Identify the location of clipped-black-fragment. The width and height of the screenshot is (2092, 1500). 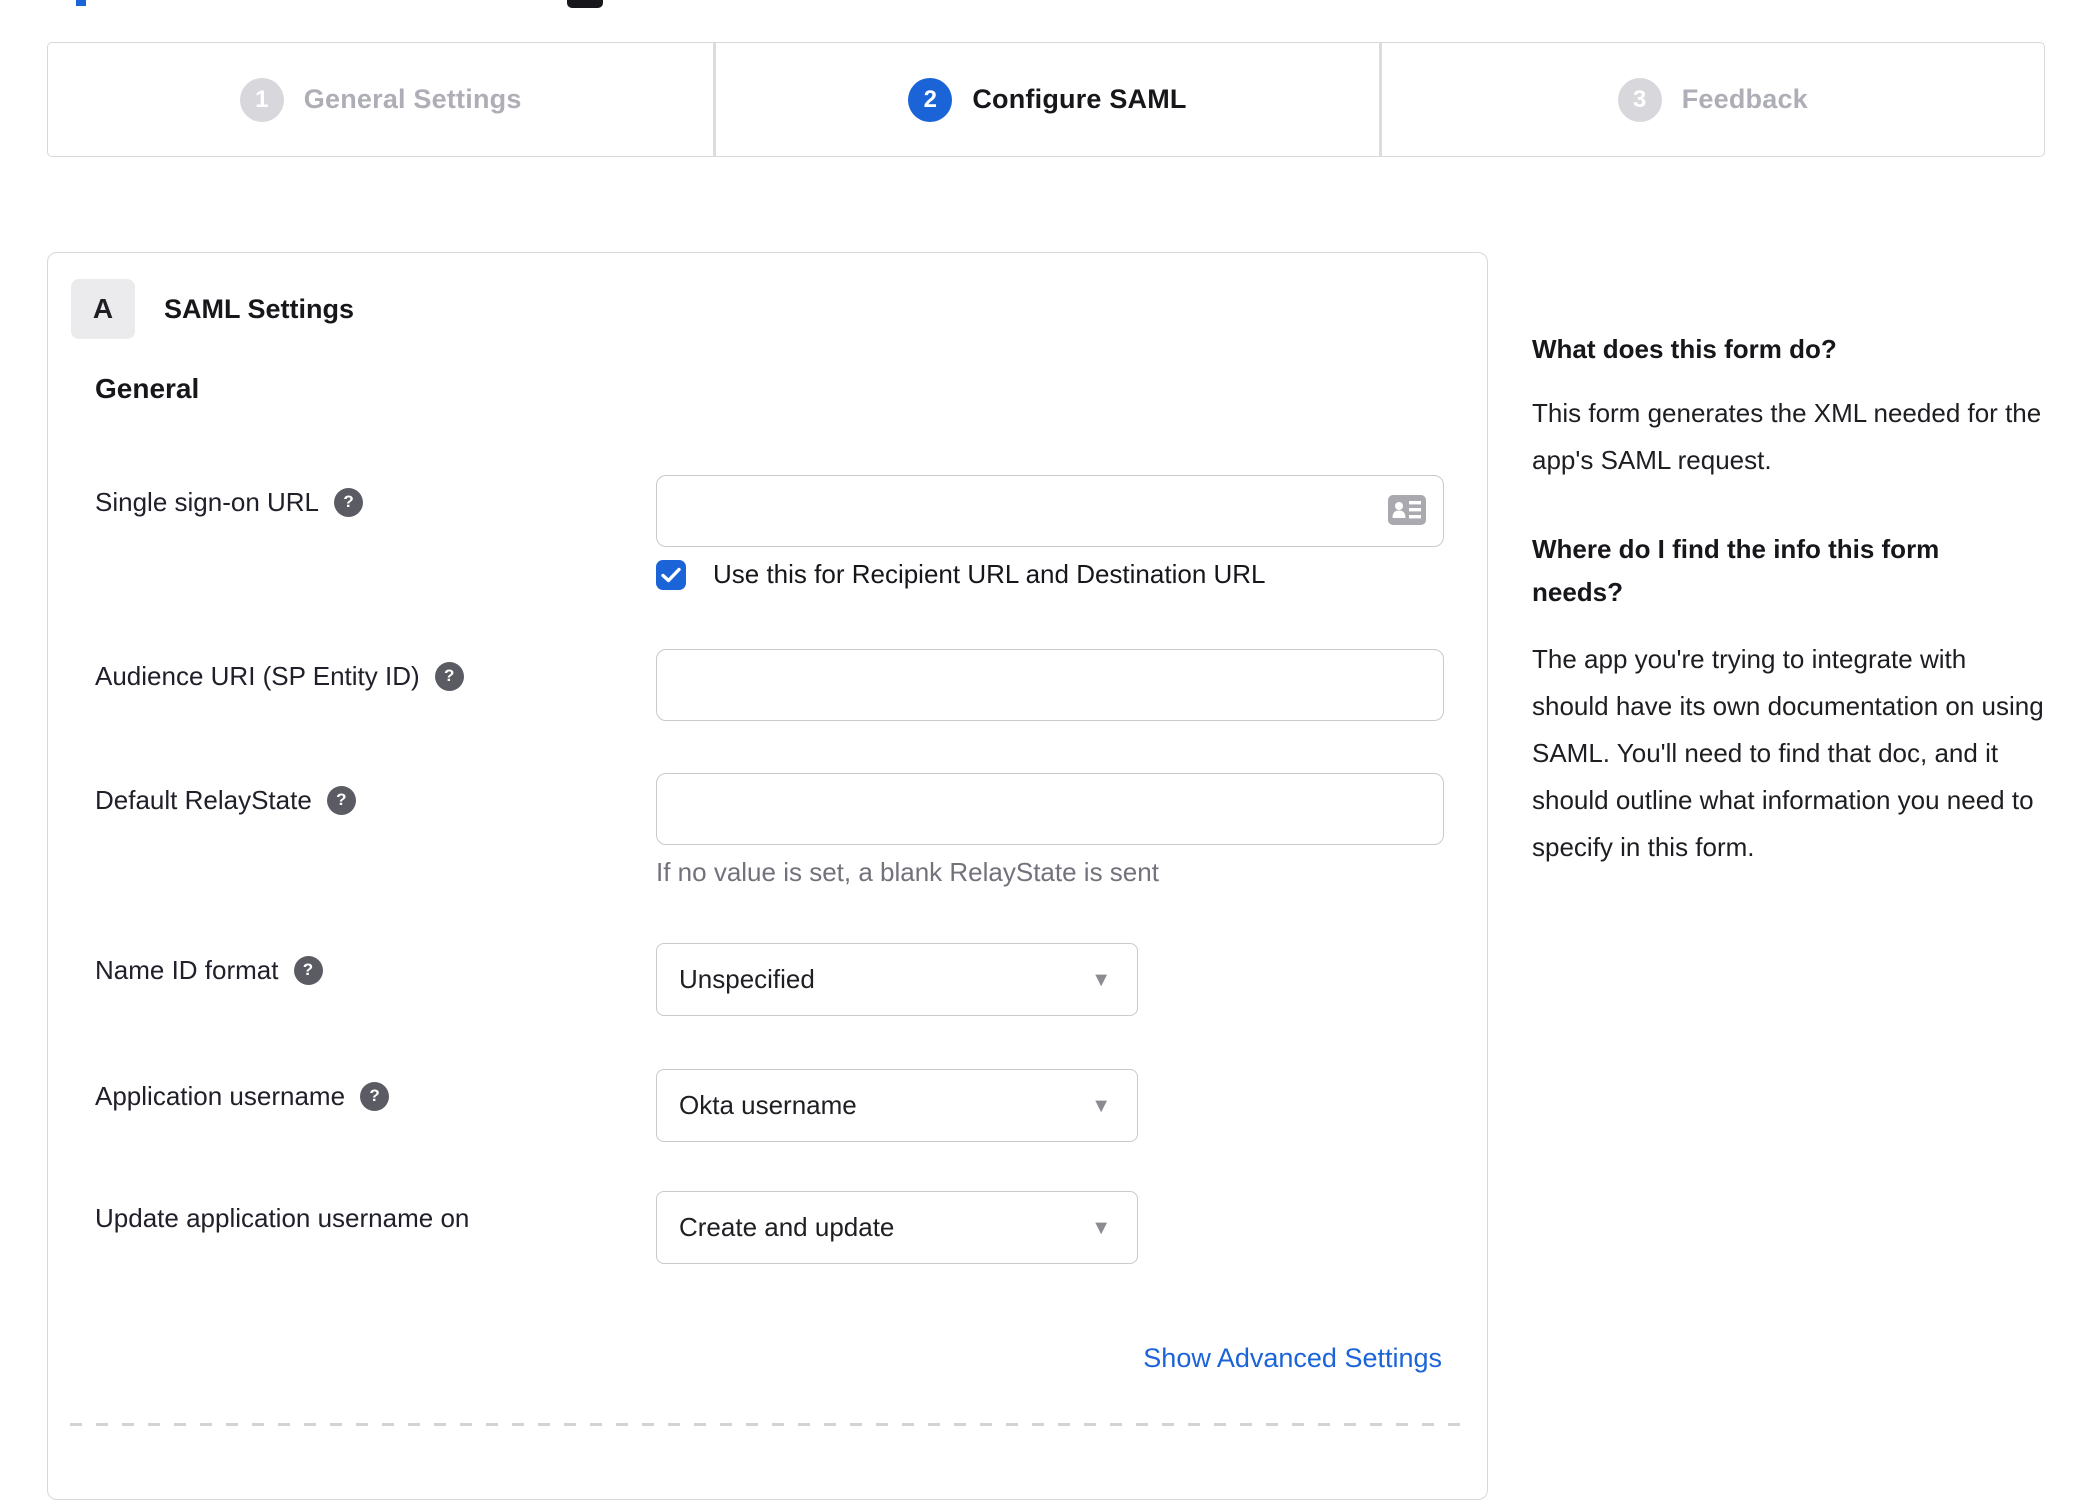
(585, 4).